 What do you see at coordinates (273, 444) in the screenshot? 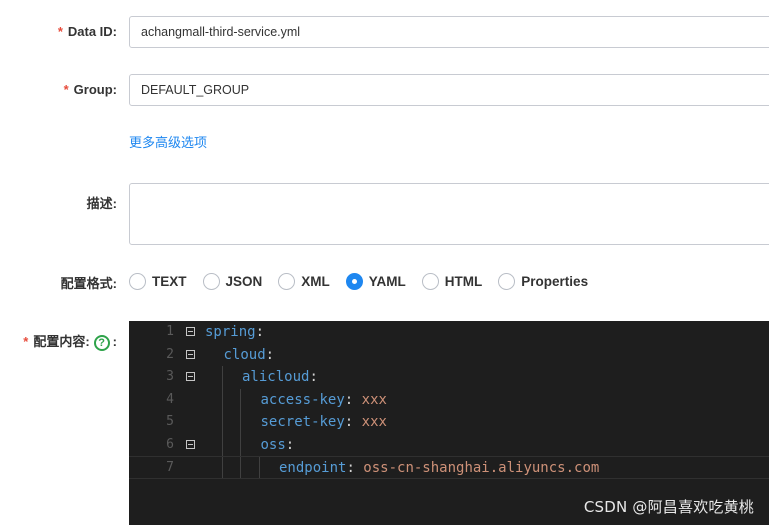
I see `yaml-key: oss` at bounding box center [273, 444].